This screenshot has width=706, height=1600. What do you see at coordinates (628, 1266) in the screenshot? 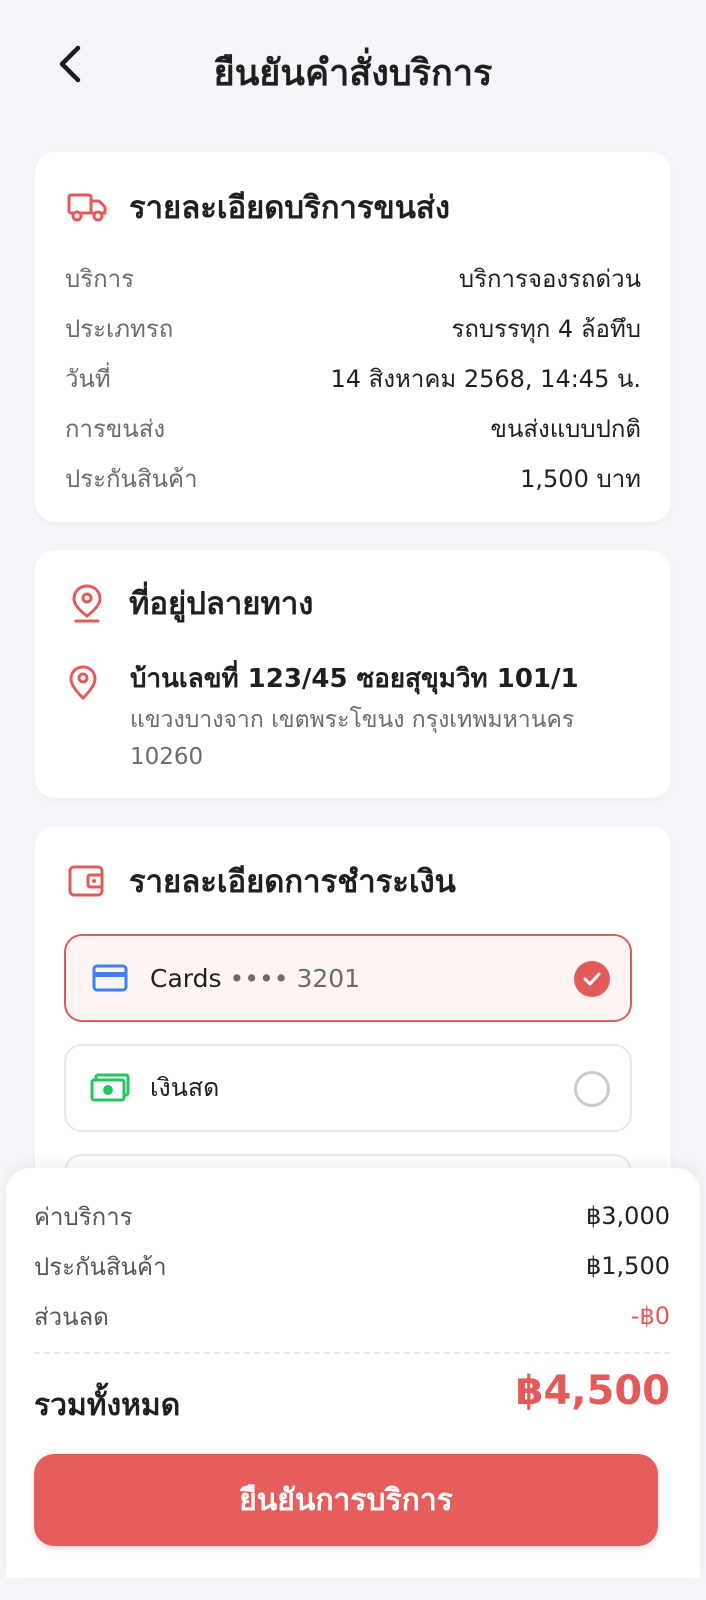
I see `summary-value: ฿1,500` at bounding box center [628, 1266].